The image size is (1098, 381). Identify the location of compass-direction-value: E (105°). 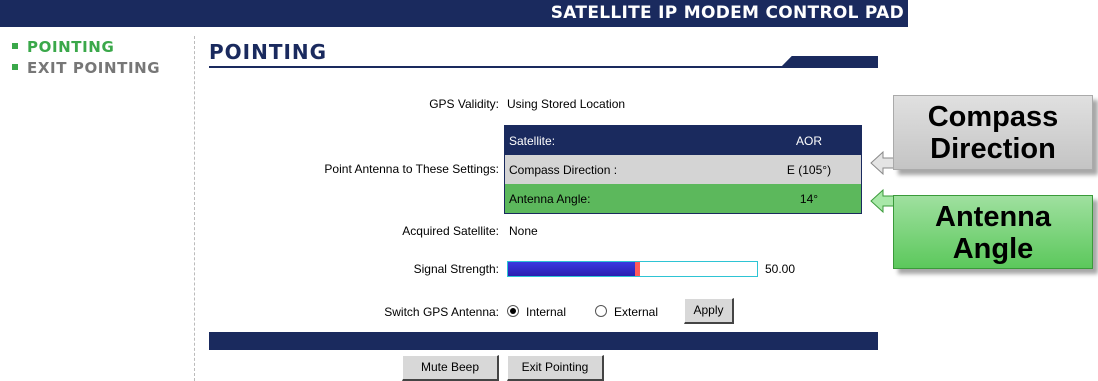
(809, 169).